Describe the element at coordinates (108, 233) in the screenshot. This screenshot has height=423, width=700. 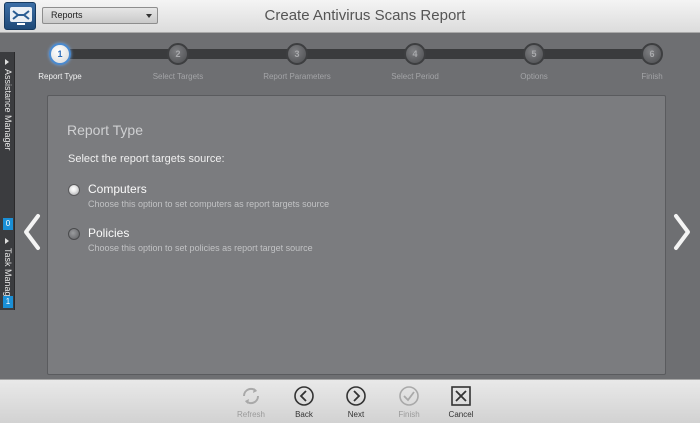
I see `option-policies-label: Policies` at that location.